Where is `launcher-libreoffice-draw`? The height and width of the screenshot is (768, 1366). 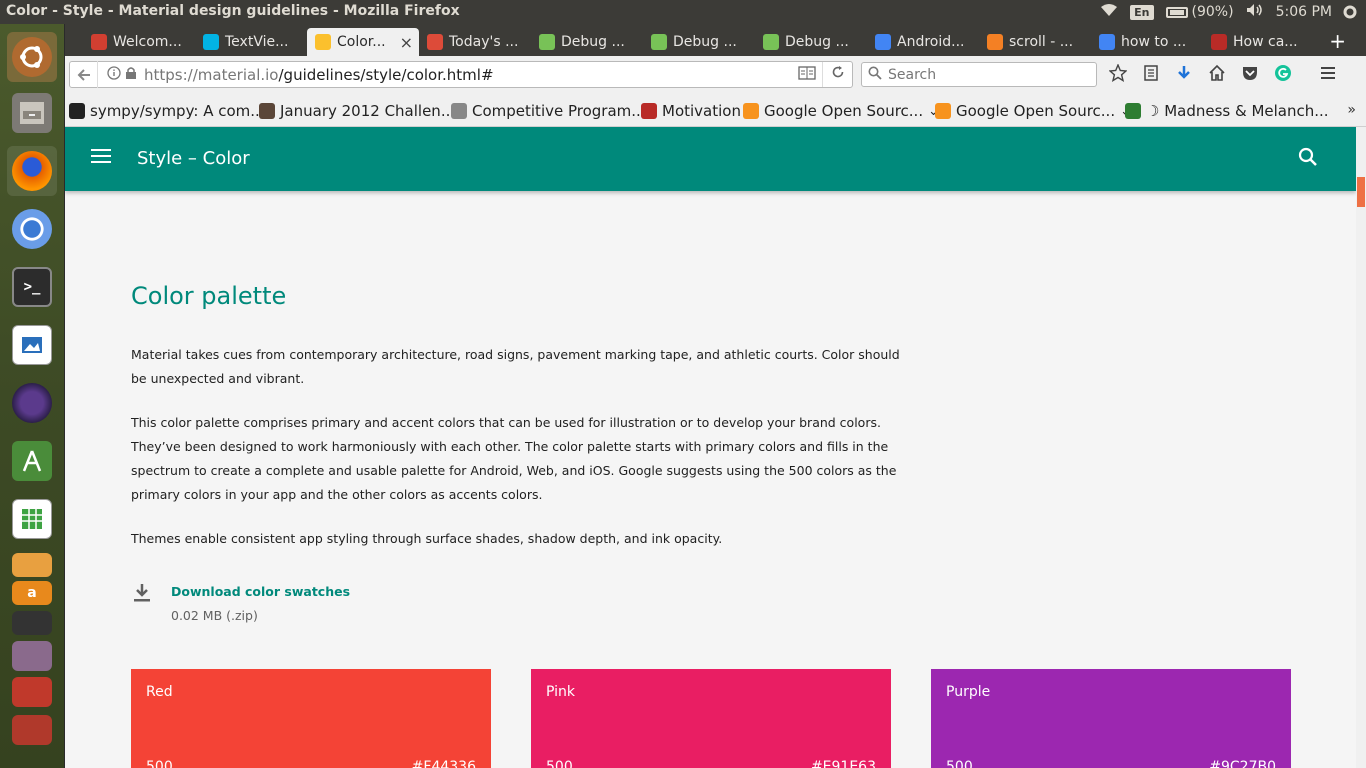 launcher-libreoffice-draw is located at coordinates (32, 345).